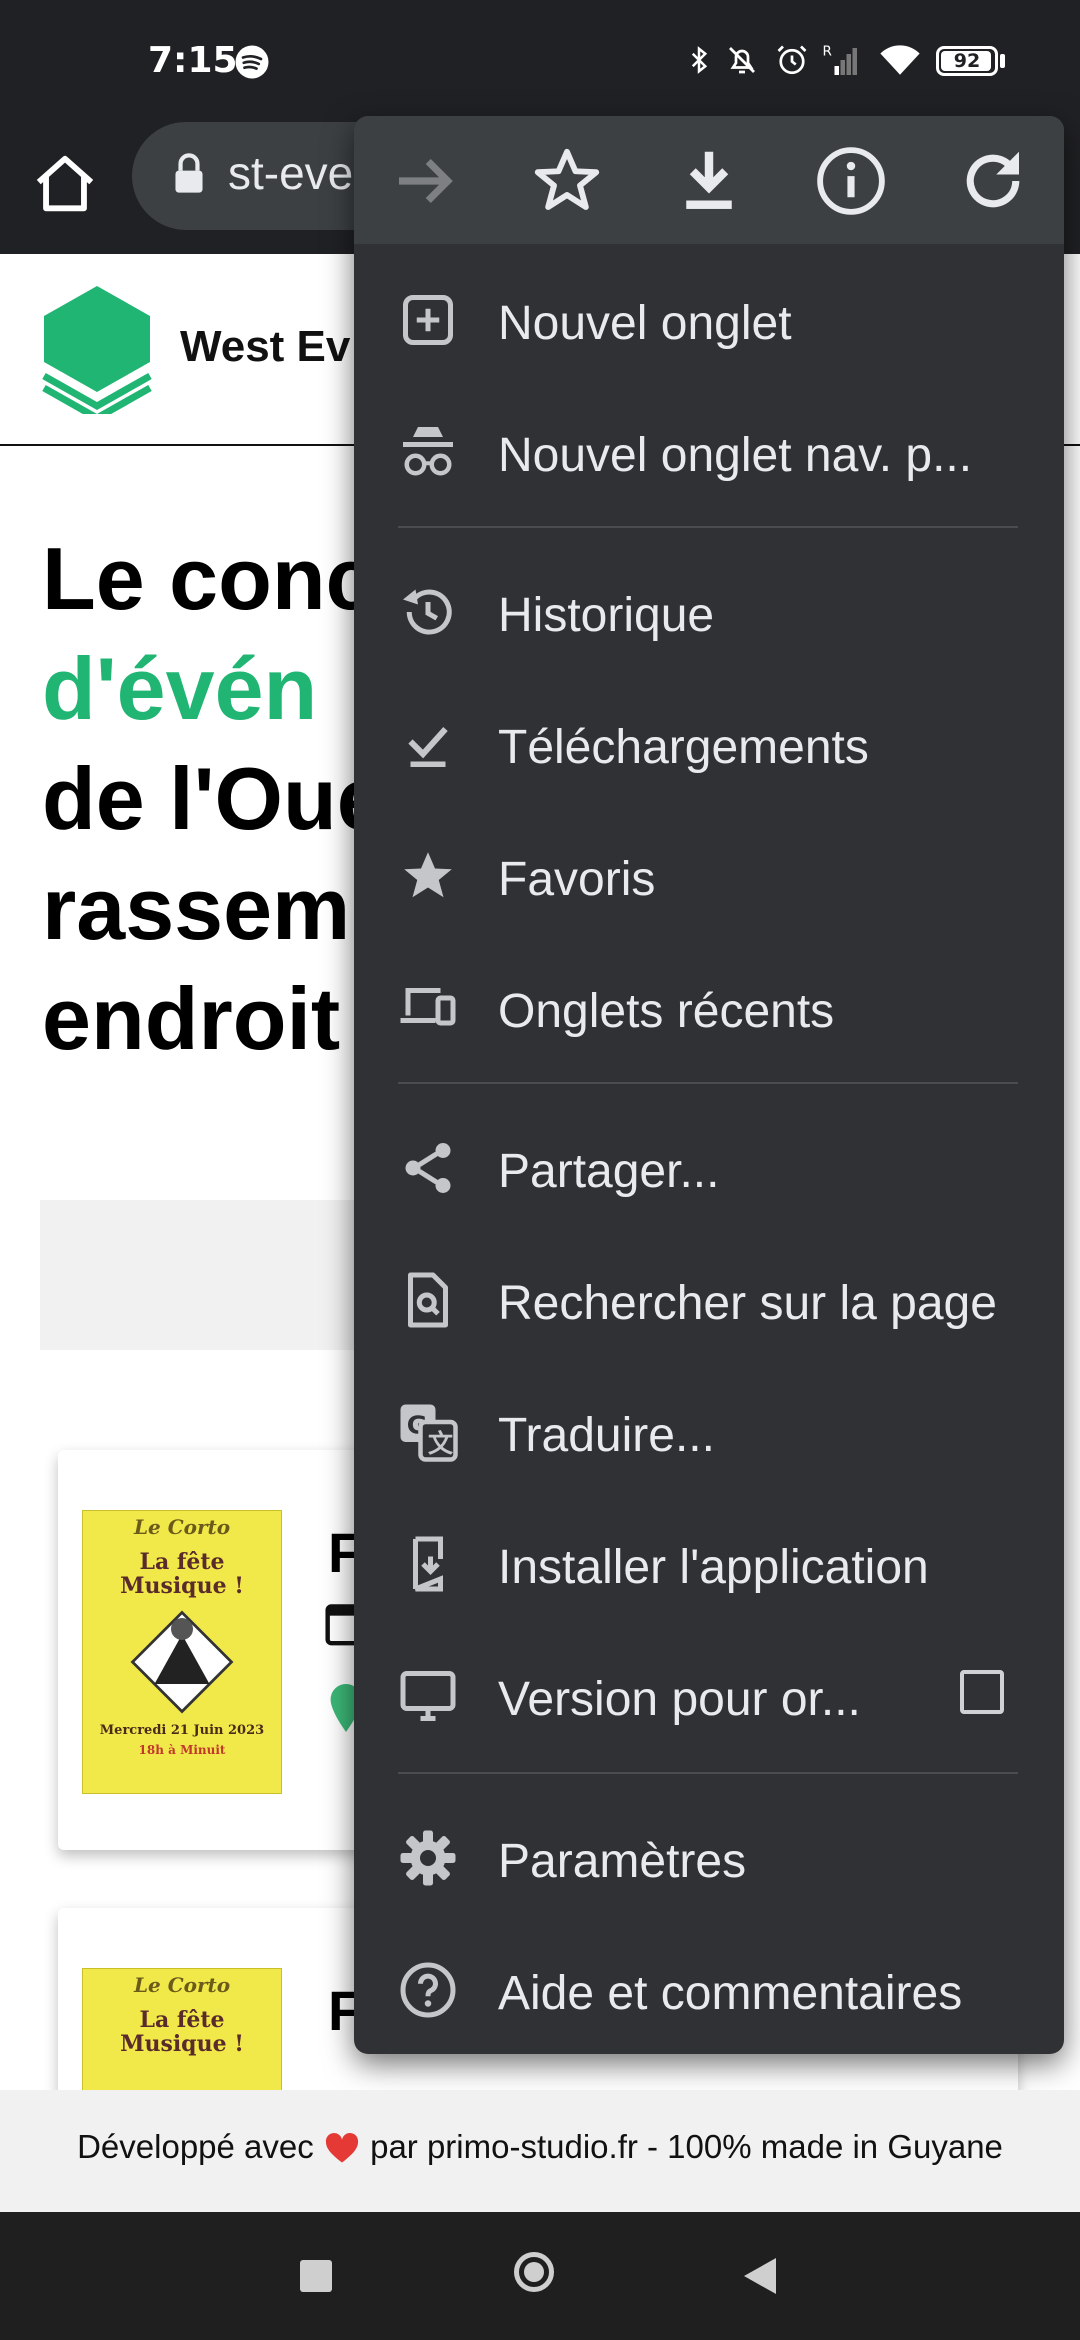  What do you see at coordinates (567, 181) in the screenshot?
I see `bookmark-star-icon` at bounding box center [567, 181].